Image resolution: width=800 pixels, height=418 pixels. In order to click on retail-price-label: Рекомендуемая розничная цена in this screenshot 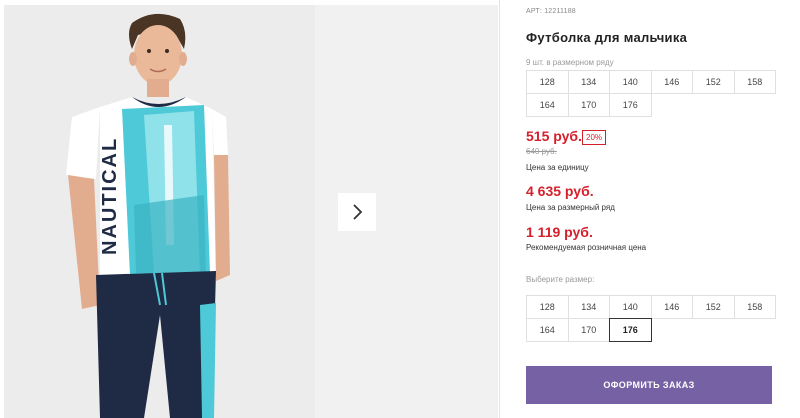, I will do `click(586, 247)`.